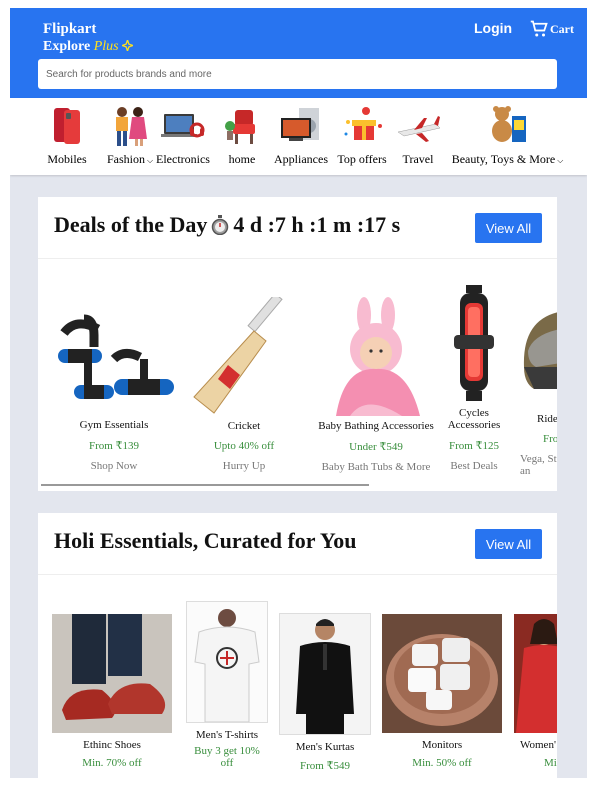  Describe the element at coordinates (130, 126) in the screenshot. I see `fashion-image` at that location.